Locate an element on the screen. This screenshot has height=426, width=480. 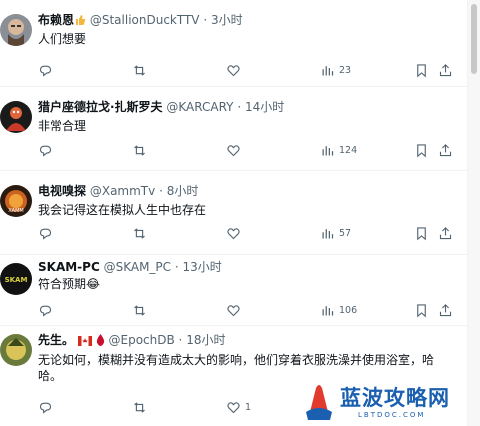
display-name: 布赖恩 is located at coordinates (56, 20).